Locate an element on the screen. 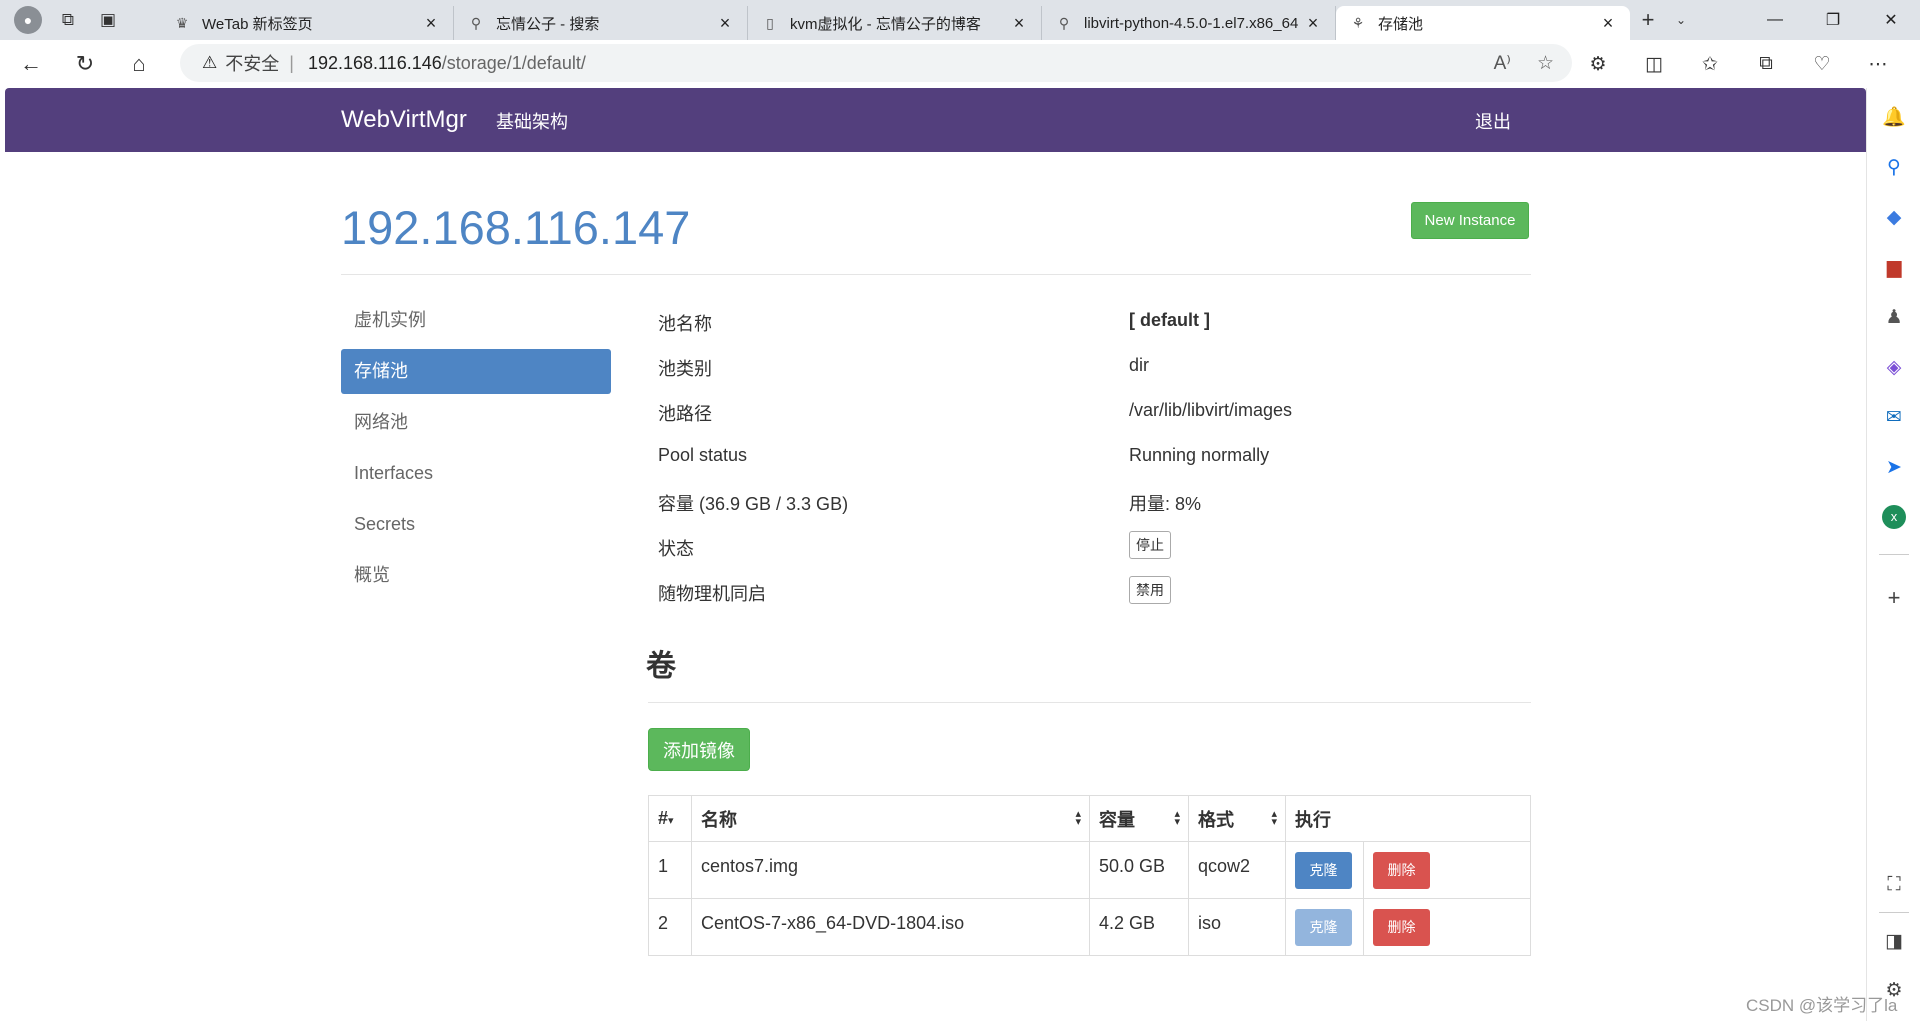 Image resolution: width=1920 pixels, height=1021 pixels. notification-bell-icon: 🔔 is located at coordinates (1893, 117).